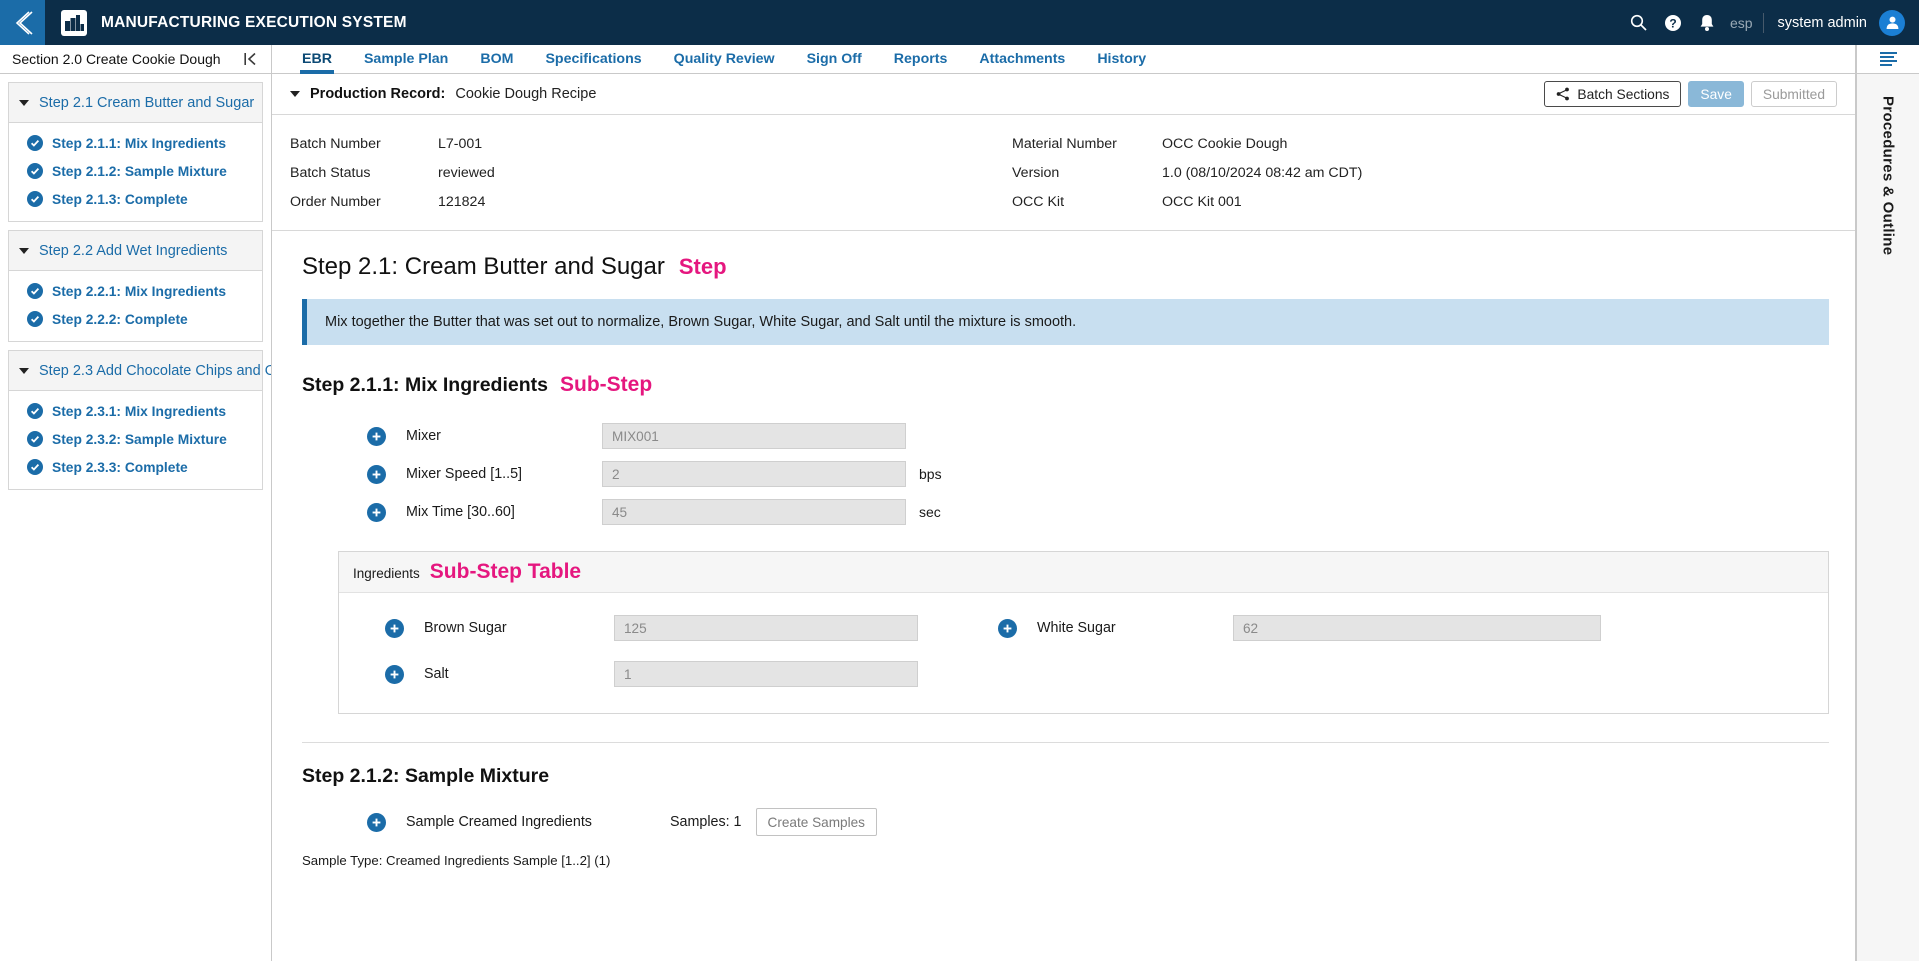 This screenshot has height=961, width=1919. Describe the element at coordinates (378, 94) in the screenshot. I see `production-record-label: Production Record:` at that location.